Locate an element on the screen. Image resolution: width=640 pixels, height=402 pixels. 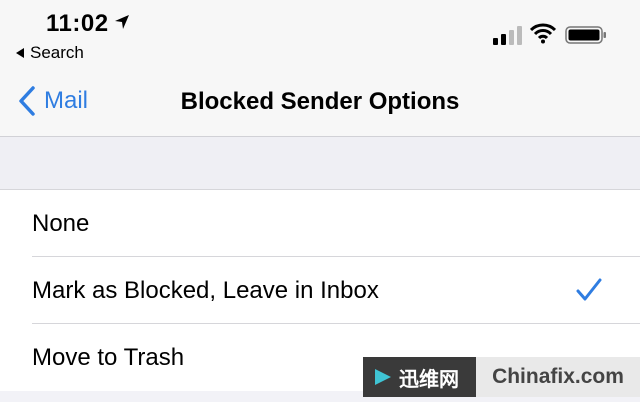
status-time: 11:02 is located at coordinates (77, 23).